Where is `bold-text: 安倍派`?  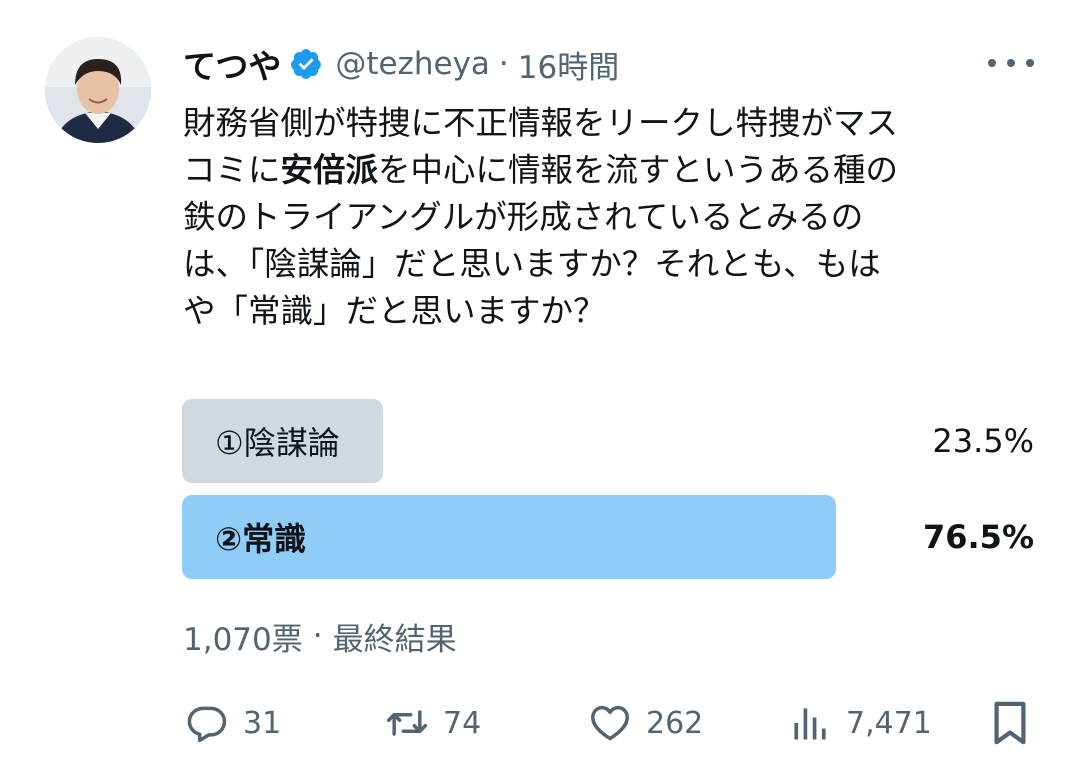 bold-text: 安倍派 is located at coordinates (329, 170).